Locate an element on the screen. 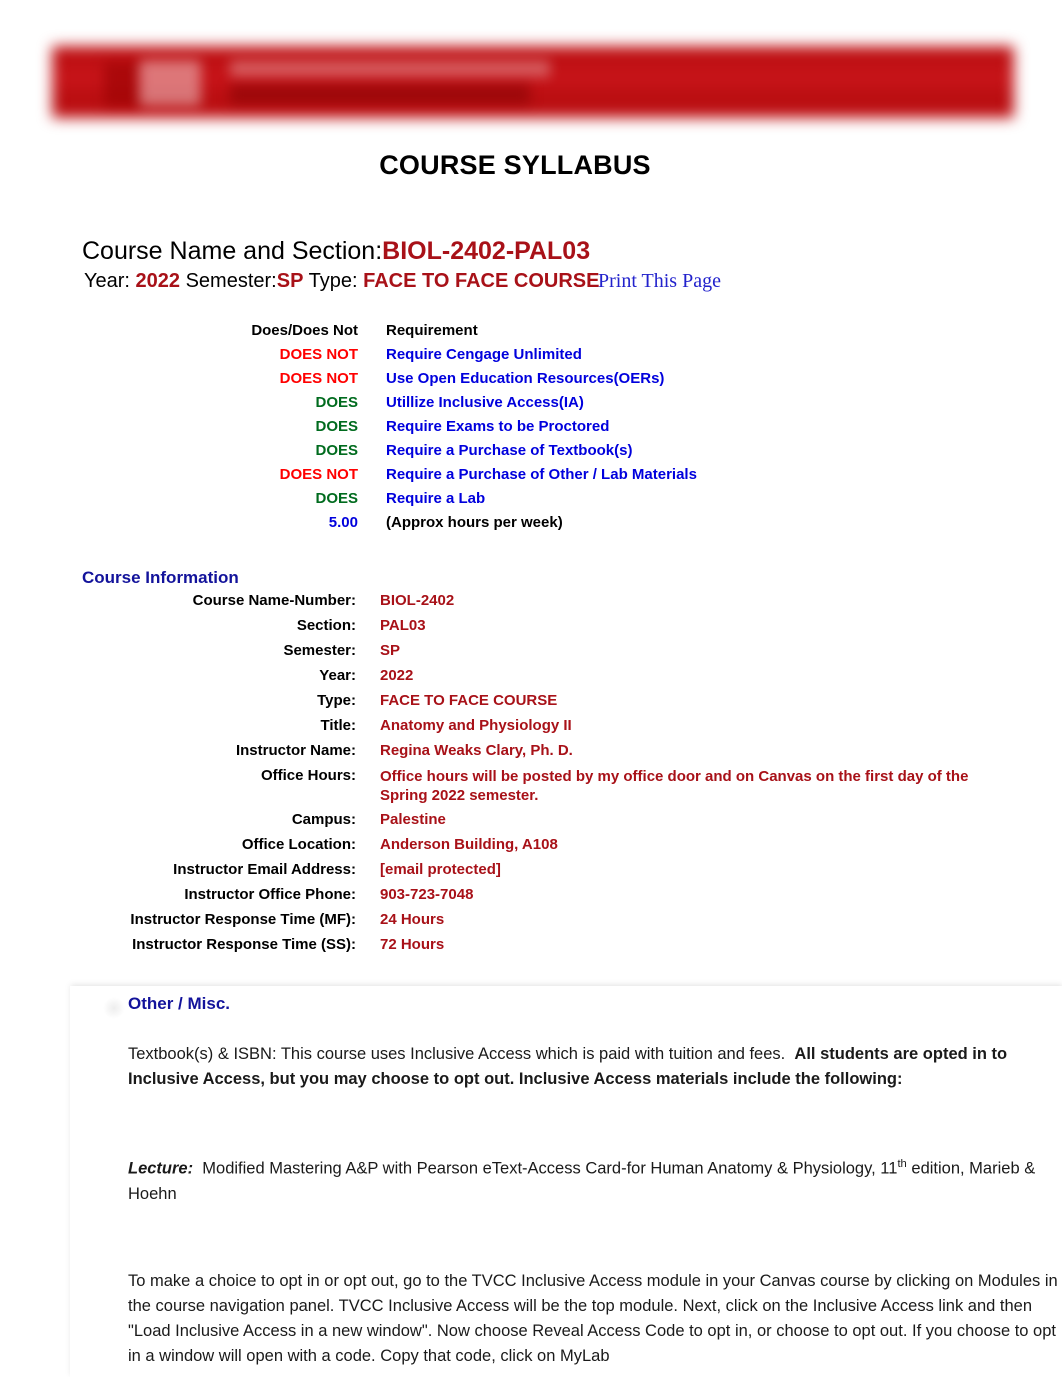  info-value: Anderson Building, A108 is located at coordinates (469, 844).